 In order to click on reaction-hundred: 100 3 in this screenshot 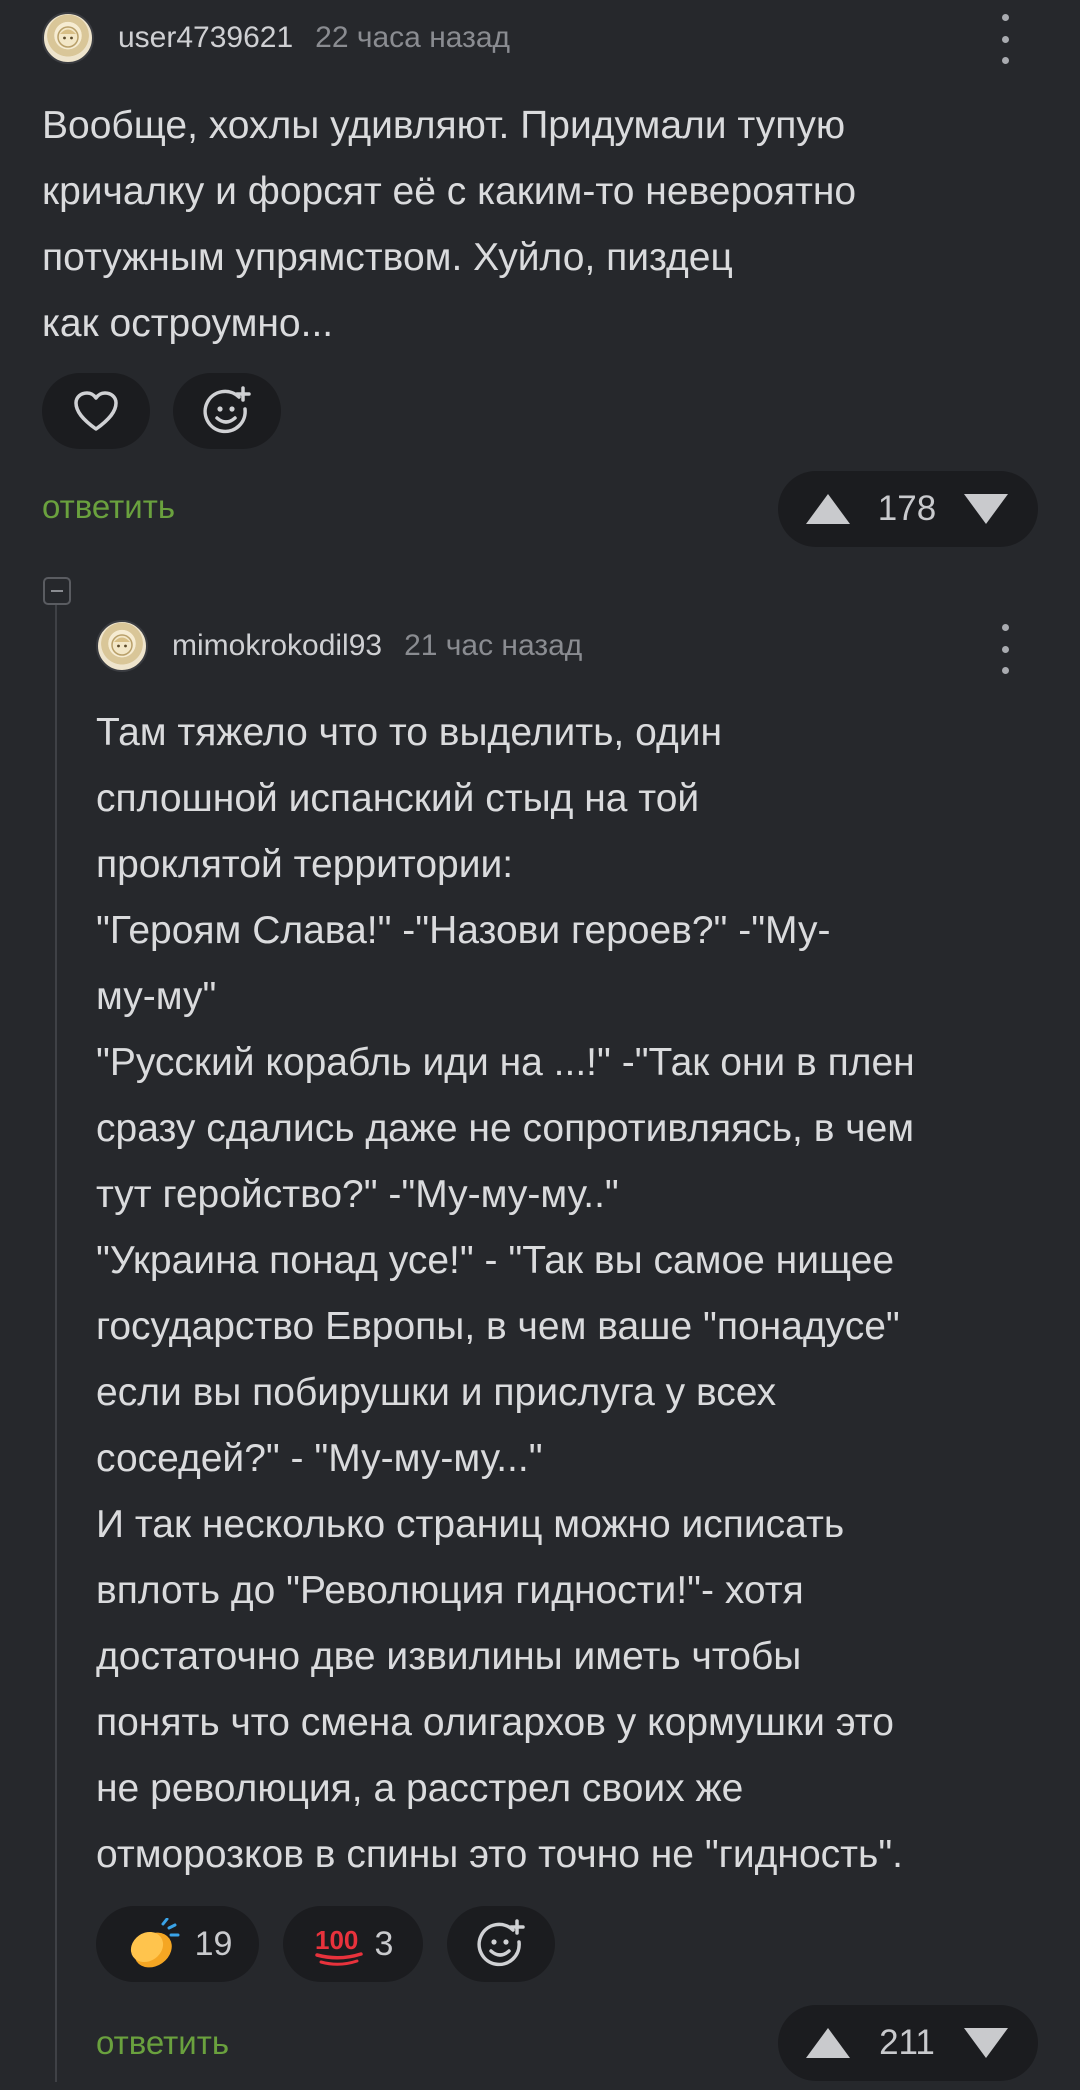, I will do `click(353, 1944)`.